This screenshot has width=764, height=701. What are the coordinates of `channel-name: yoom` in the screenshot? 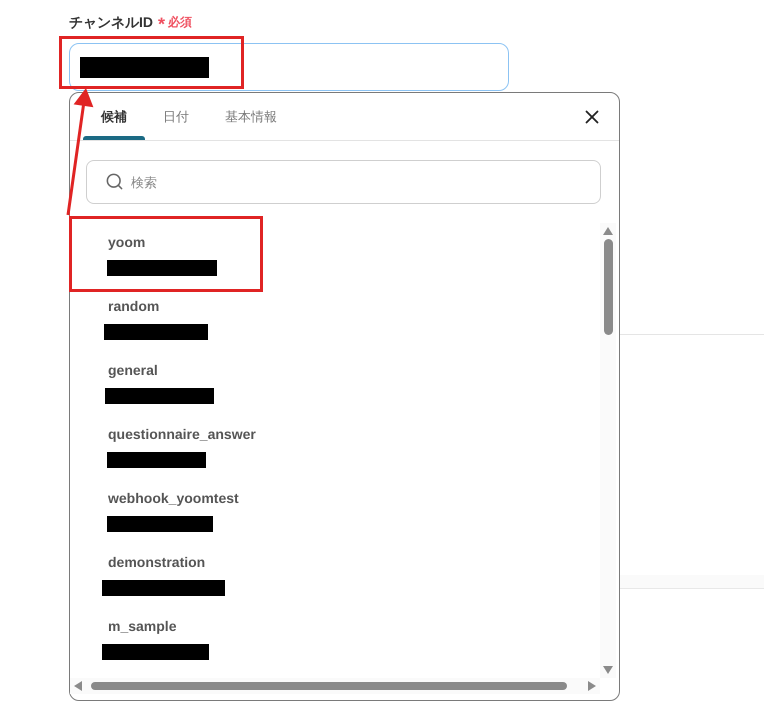 It's located at (127, 242).